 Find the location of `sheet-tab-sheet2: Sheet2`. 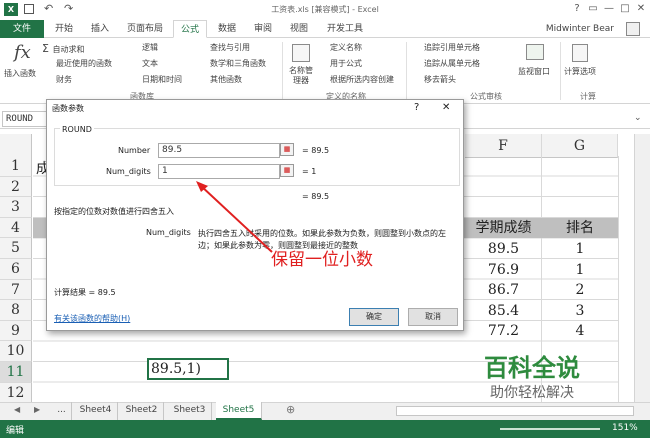

sheet-tab-sheet2: Sheet2 is located at coordinates (142, 411).